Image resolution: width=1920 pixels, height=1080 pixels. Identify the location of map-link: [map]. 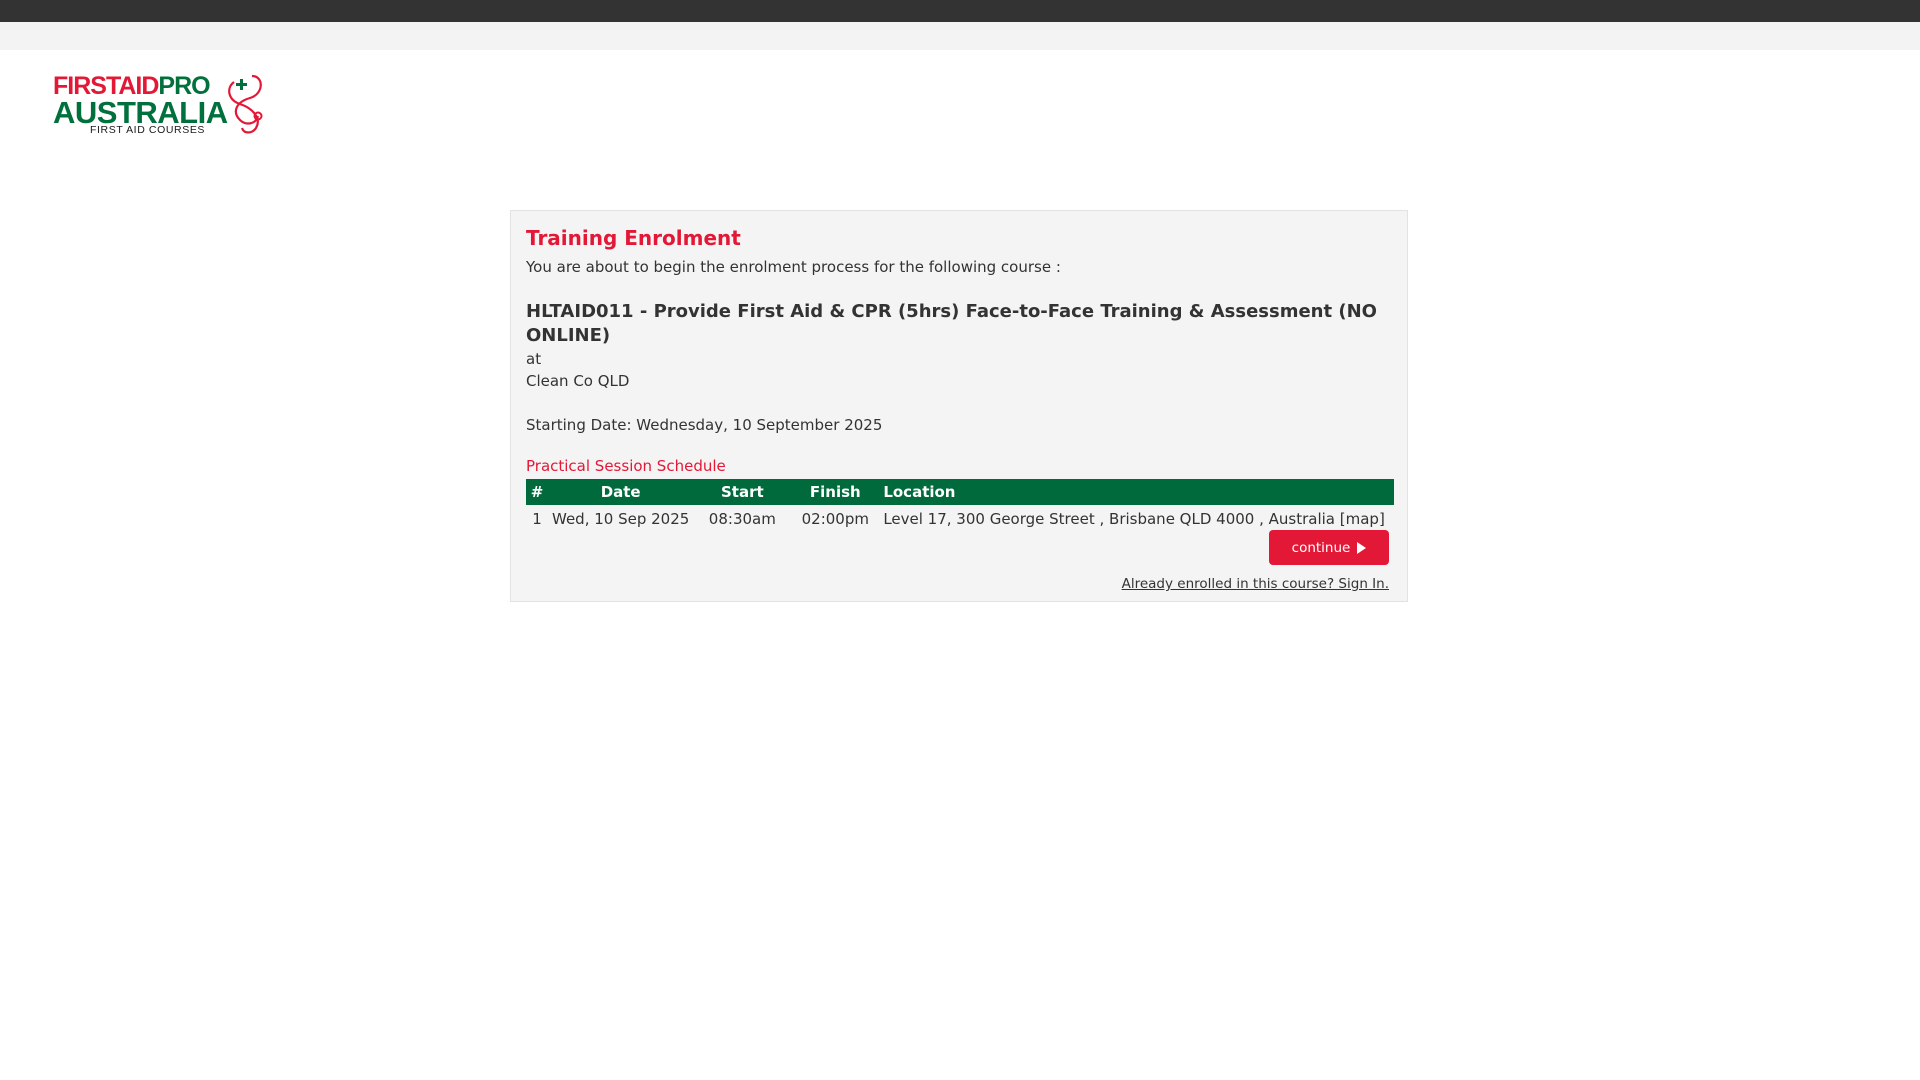
(1362, 519).